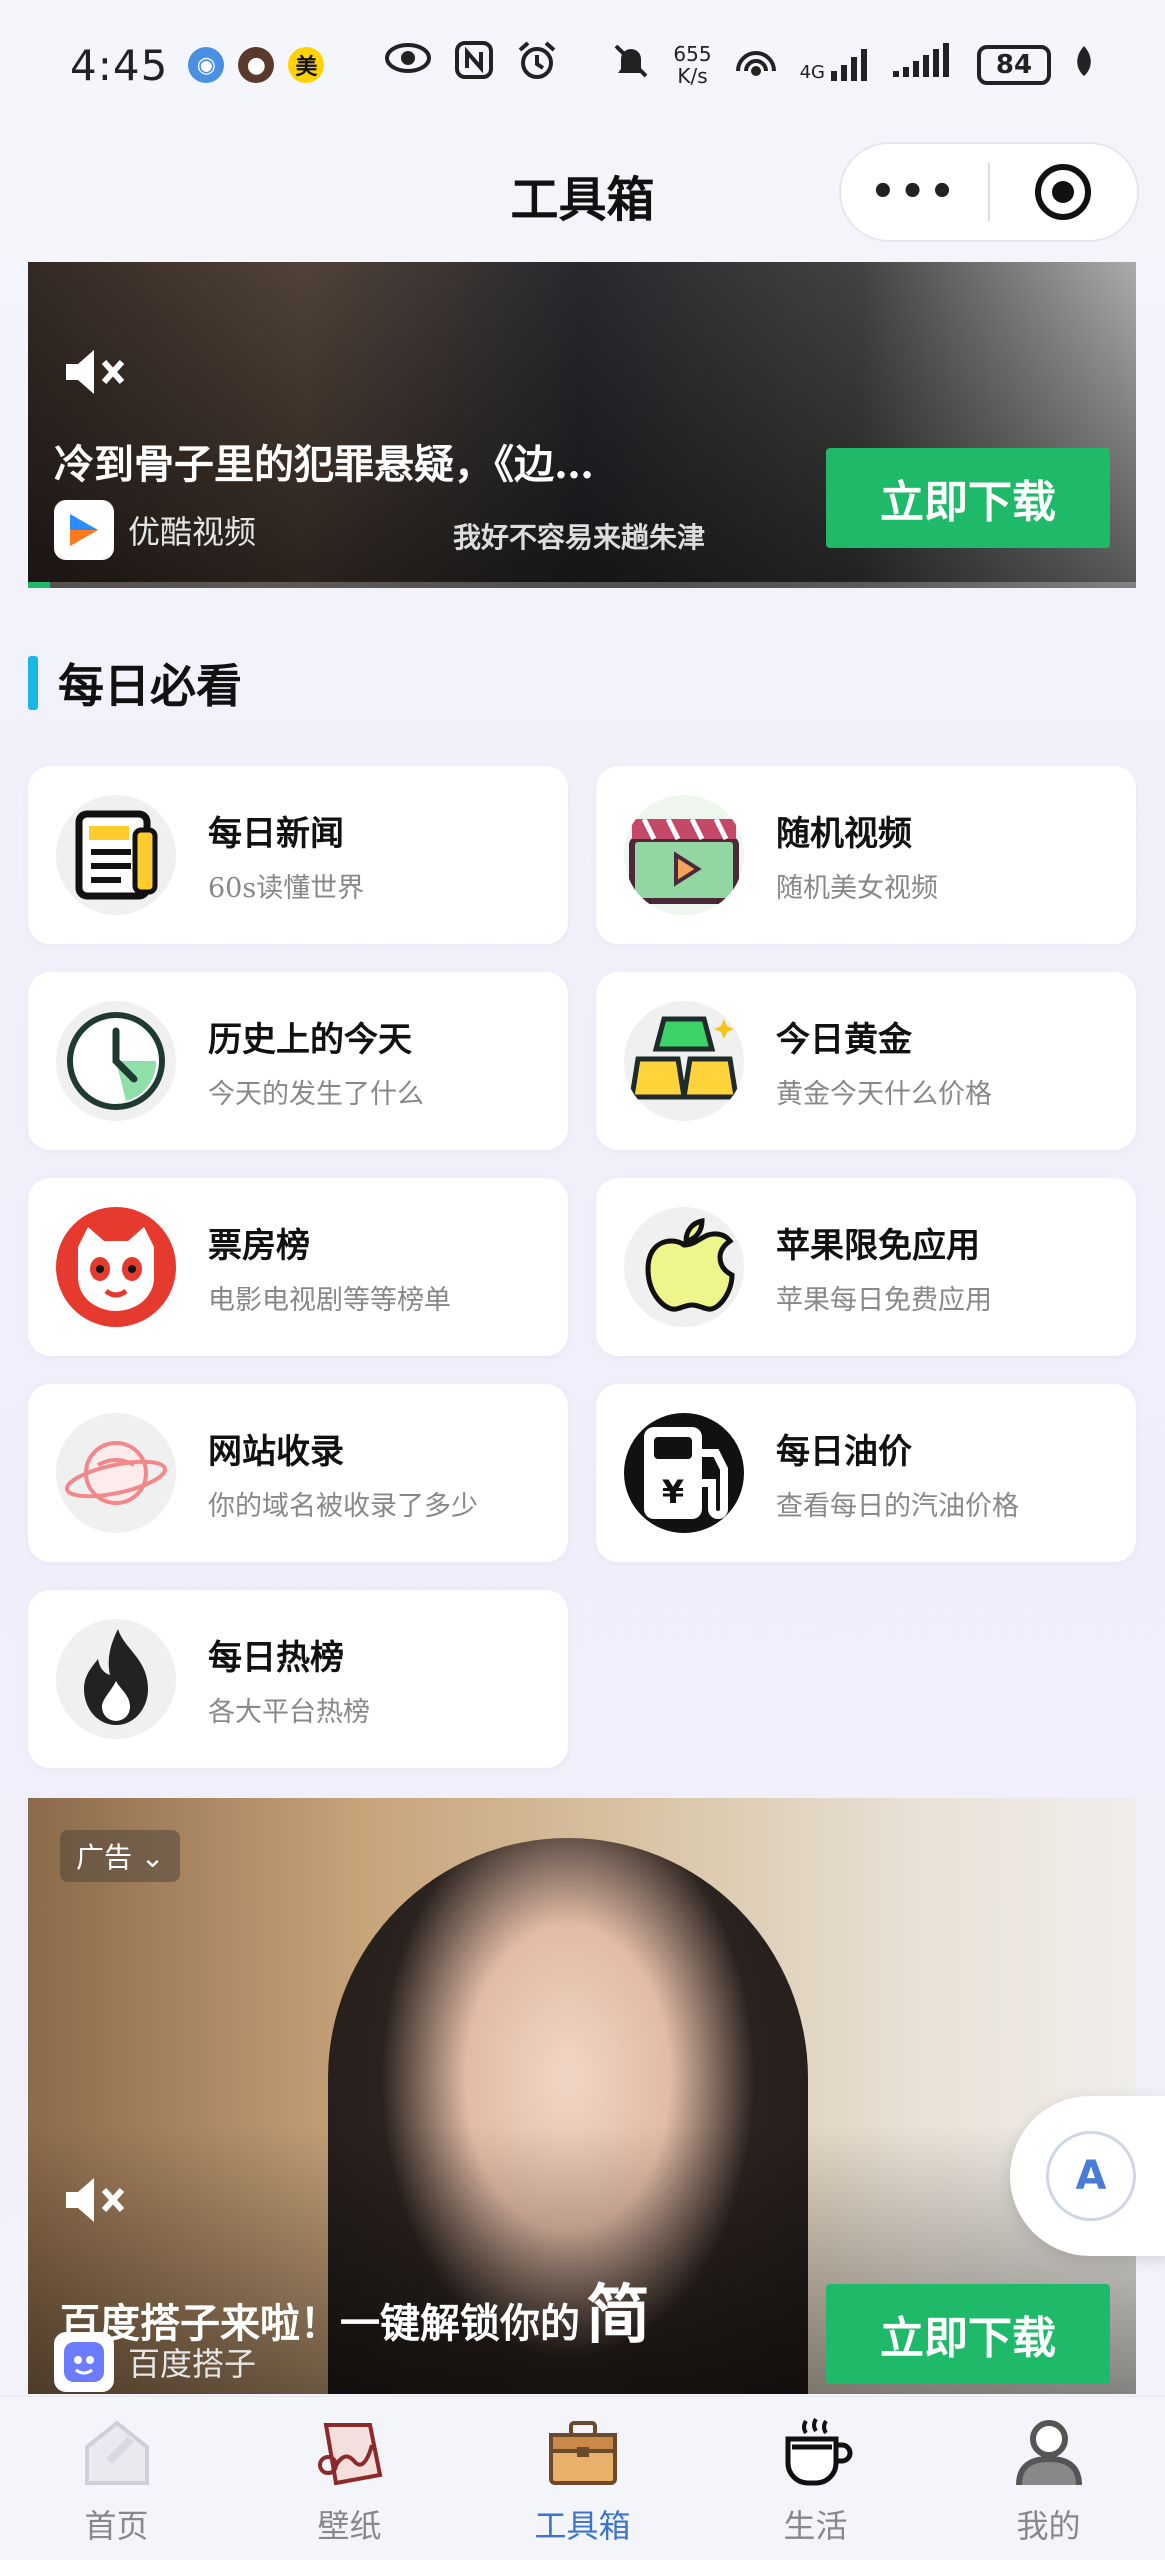 Image resolution: width=1165 pixels, height=2560 pixels. What do you see at coordinates (866, 855) in the screenshot?
I see `tool-card-random-video: 随机视频 随机美女视频` at bounding box center [866, 855].